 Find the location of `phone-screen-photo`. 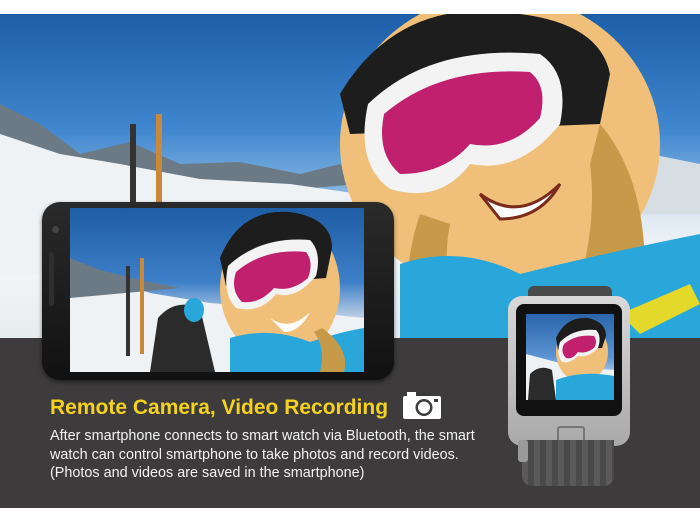

phone-screen-photo is located at coordinates (217, 291).